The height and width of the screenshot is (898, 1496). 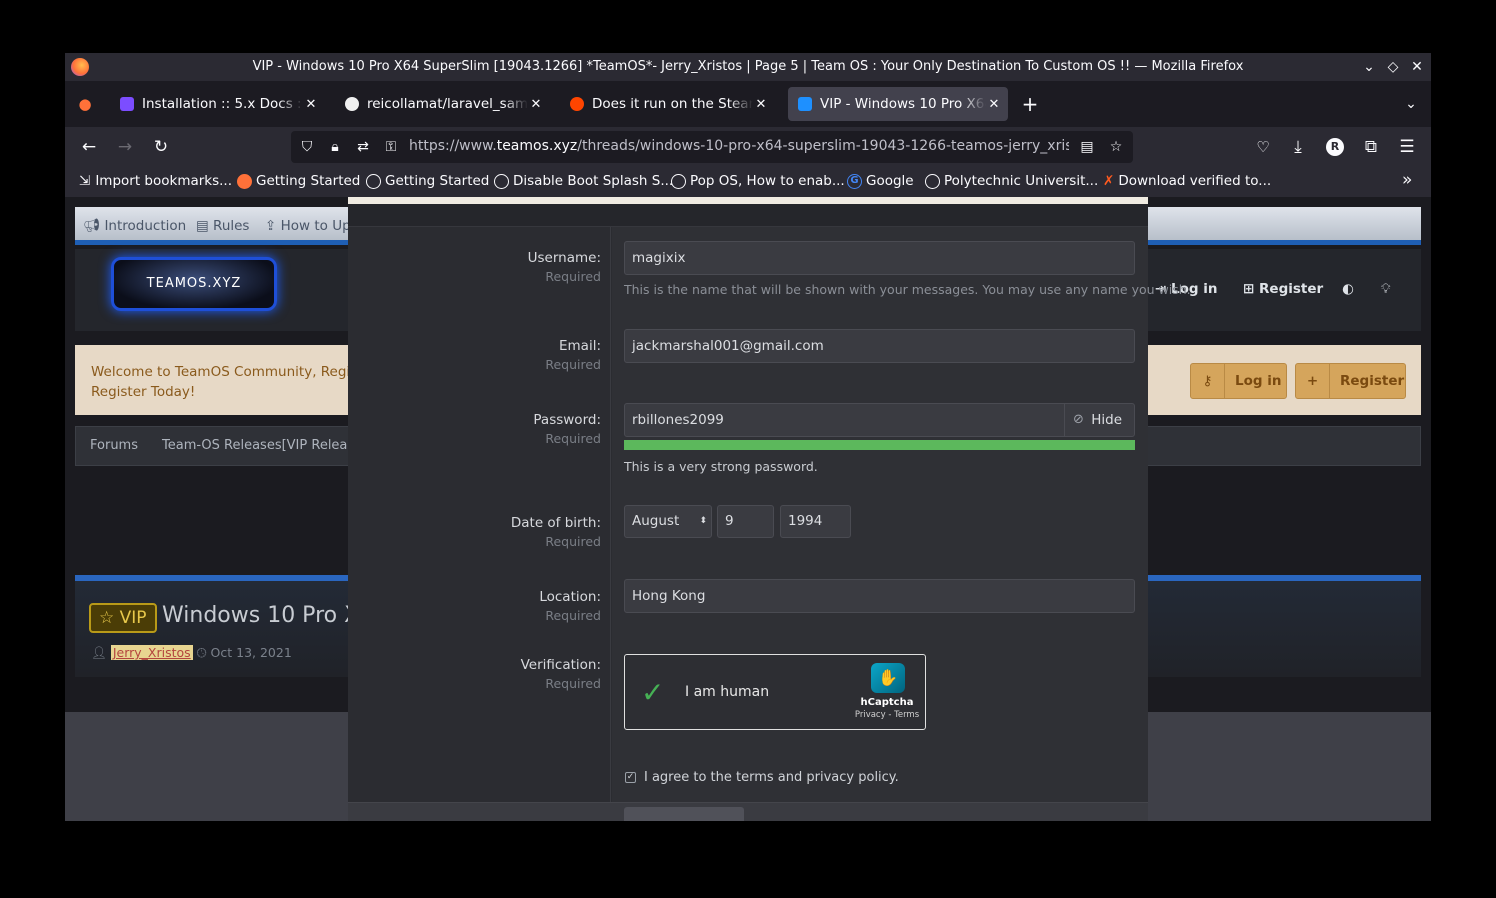 I want to click on maximize-icon: ◇, so click(x=1393, y=67).